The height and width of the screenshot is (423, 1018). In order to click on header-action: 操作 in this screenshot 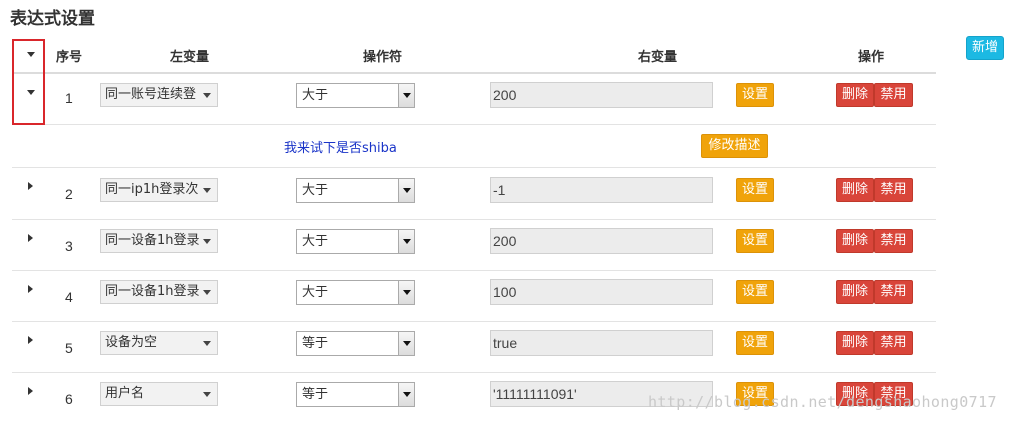, I will do `click(871, 57)`.